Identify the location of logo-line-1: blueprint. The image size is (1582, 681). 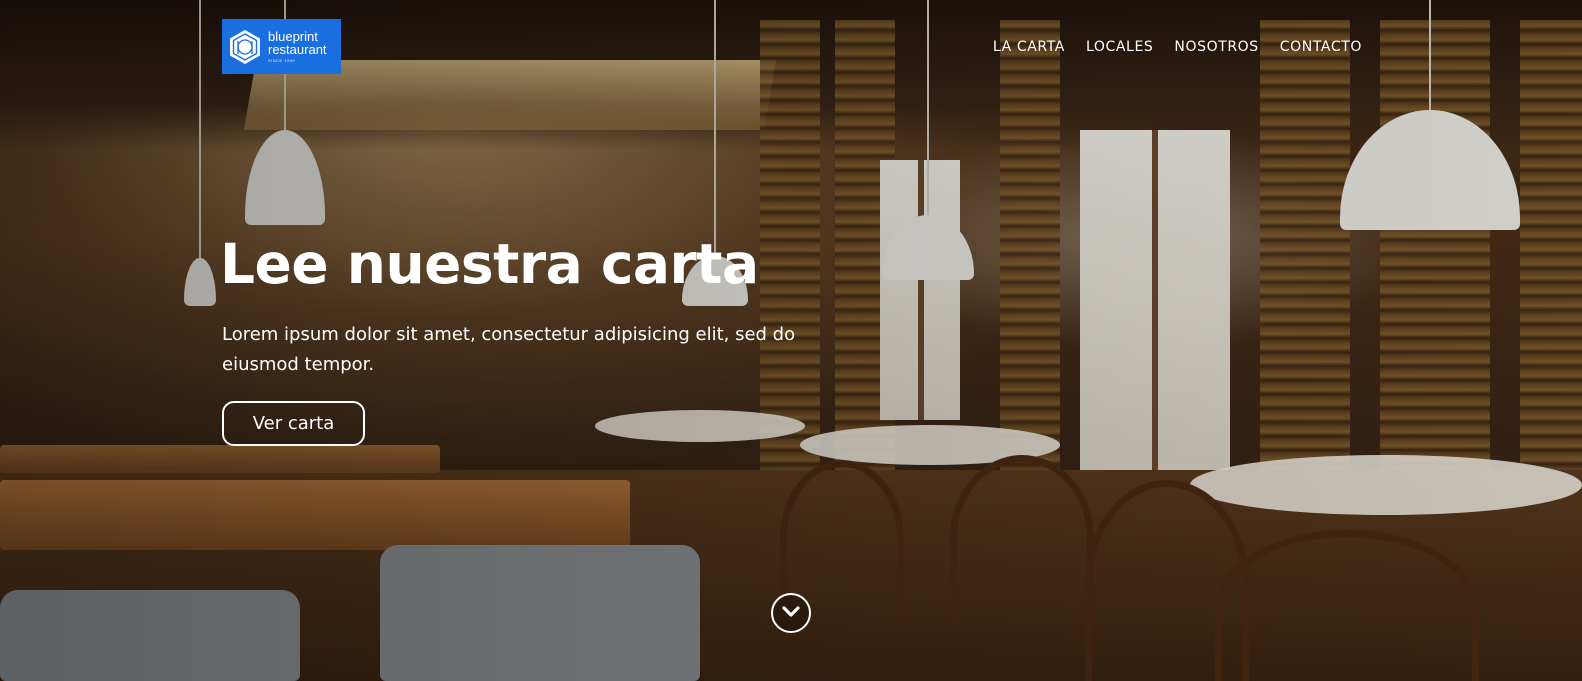
(293, 36).